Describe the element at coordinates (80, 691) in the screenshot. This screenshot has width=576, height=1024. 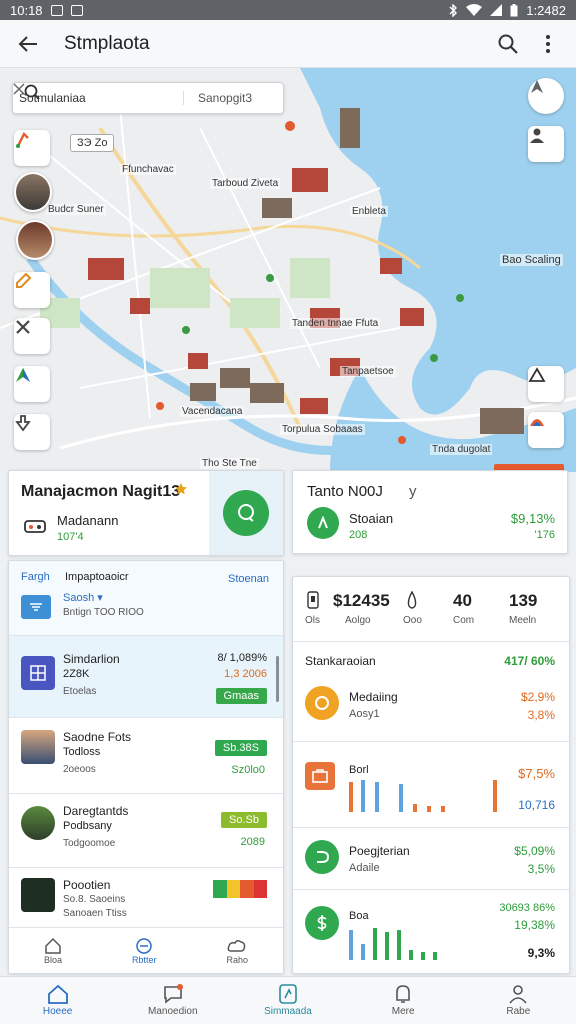
I see `list-item-sub2: Etoelas` at that location.